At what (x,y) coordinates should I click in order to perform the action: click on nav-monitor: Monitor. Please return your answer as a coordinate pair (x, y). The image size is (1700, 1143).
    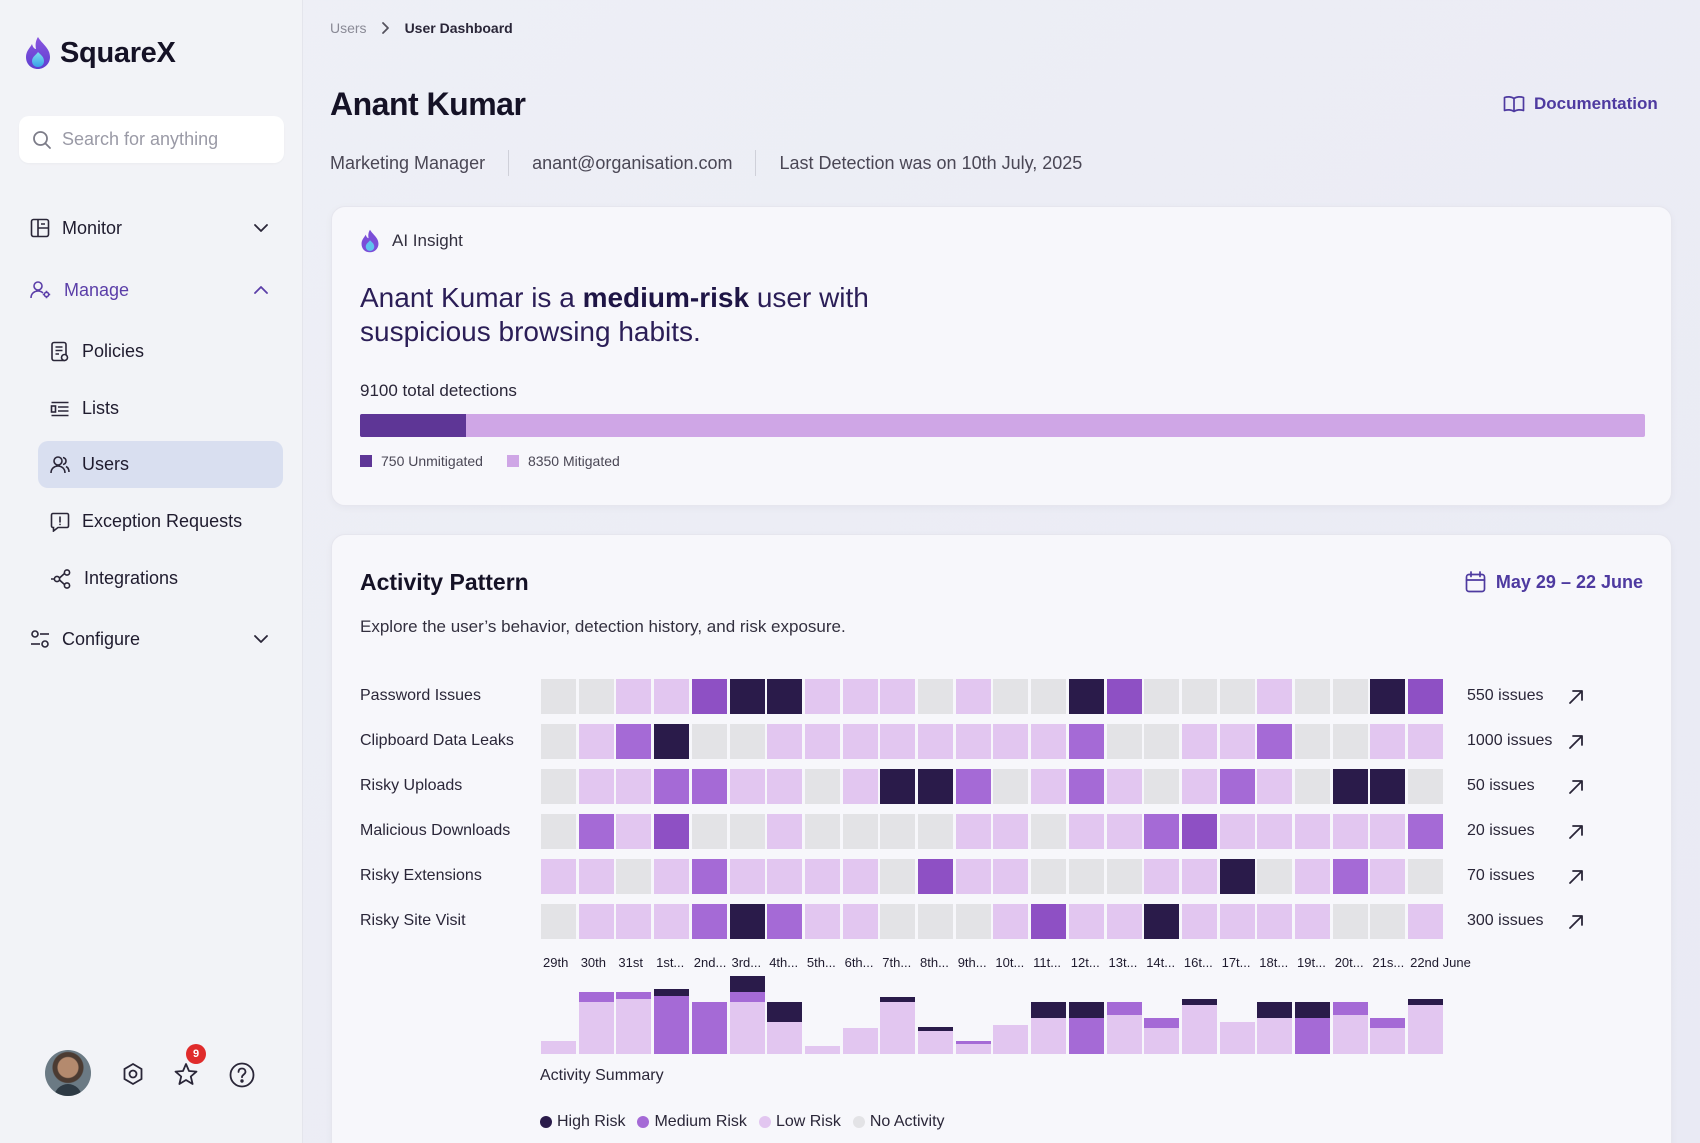
    Looking at the image, I should click on (150, 228).